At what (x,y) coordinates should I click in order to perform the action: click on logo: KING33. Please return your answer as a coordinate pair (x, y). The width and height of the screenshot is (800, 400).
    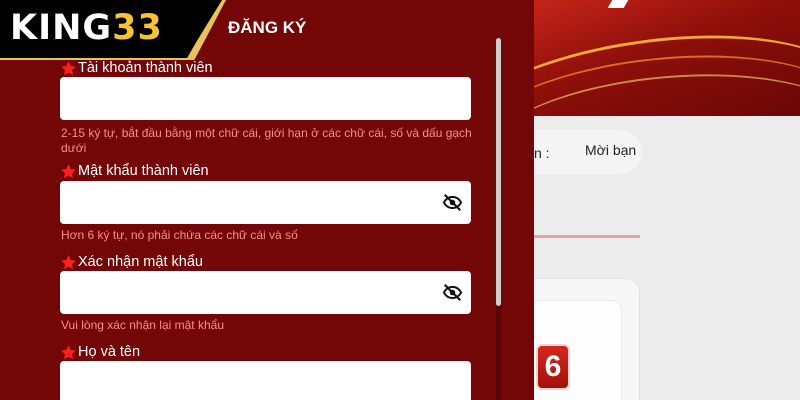
    Looking at the image, I should click on (86, 28).